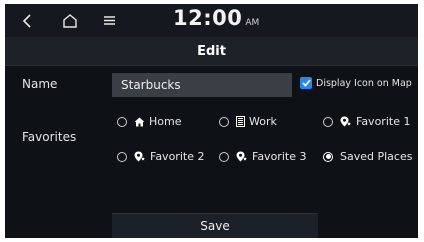  Describe the element at coordinates (177, 156) in the screenshot. I see `radio-label: Favorite 2` at that location.